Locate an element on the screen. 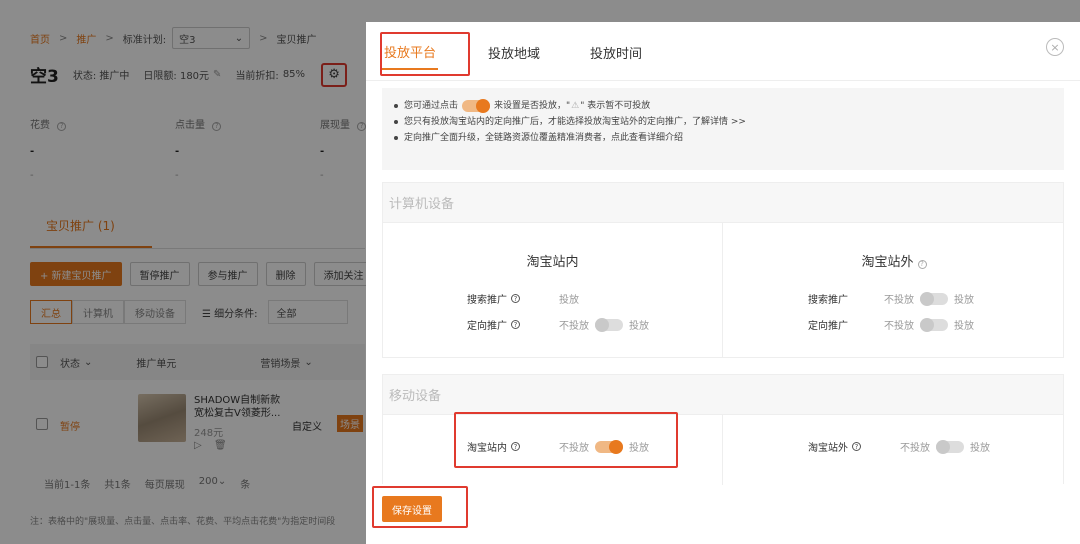 The height and width of the screenshot is (544, 1080). section-title: 计算机设备 is located at coordinates (723, 203).